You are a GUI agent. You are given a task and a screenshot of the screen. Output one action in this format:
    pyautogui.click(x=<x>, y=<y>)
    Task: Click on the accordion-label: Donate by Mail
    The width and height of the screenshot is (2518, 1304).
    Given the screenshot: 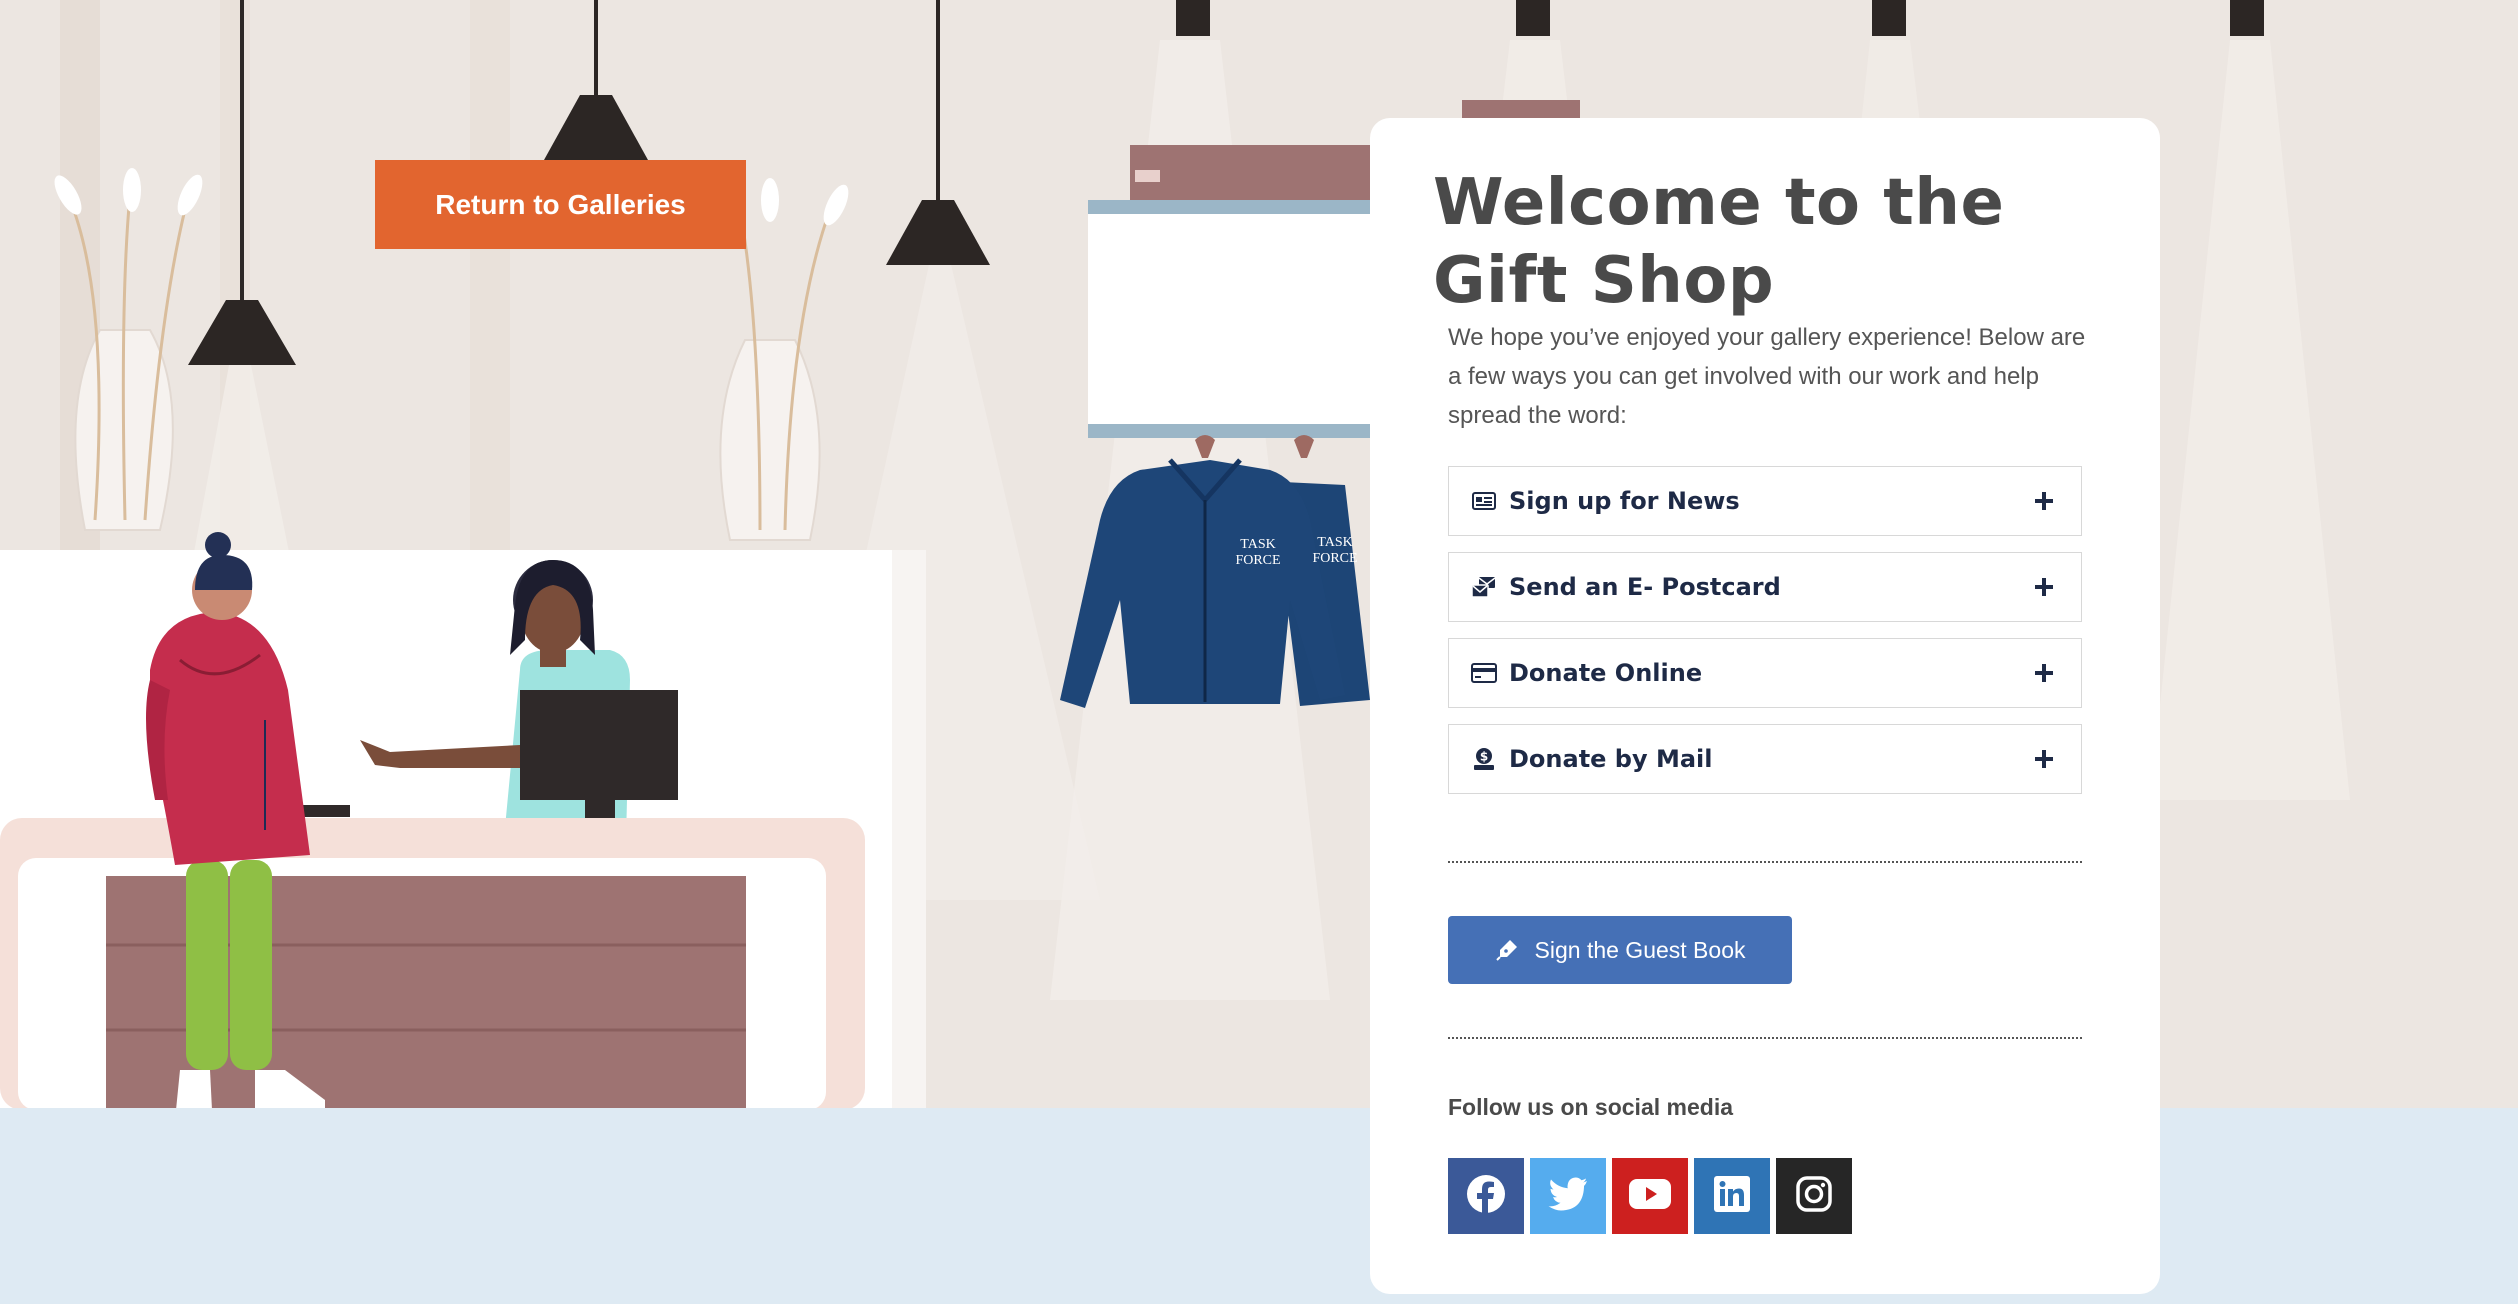 What is the action you would take?
    pyautogui.click(x=1611, y=759)
    